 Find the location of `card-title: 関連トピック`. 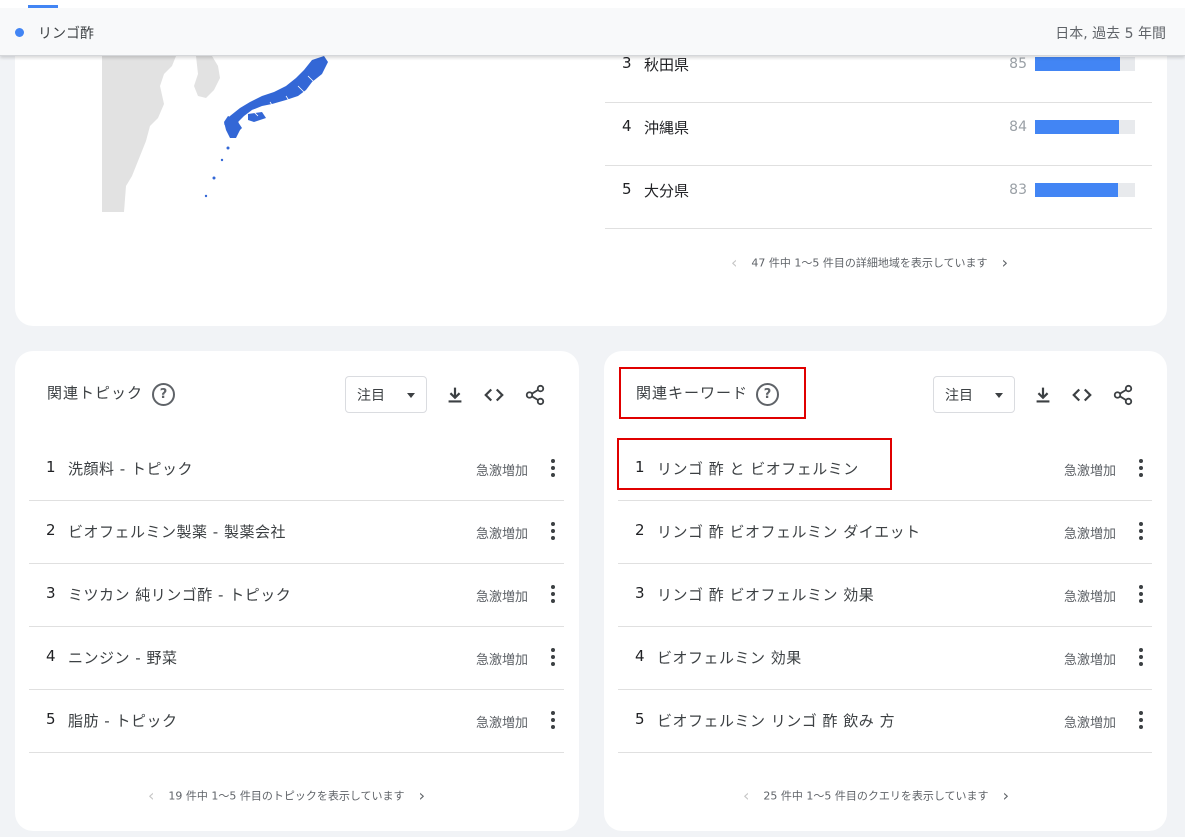

card-title: 関連トピック is located at coordinates (95, 393).